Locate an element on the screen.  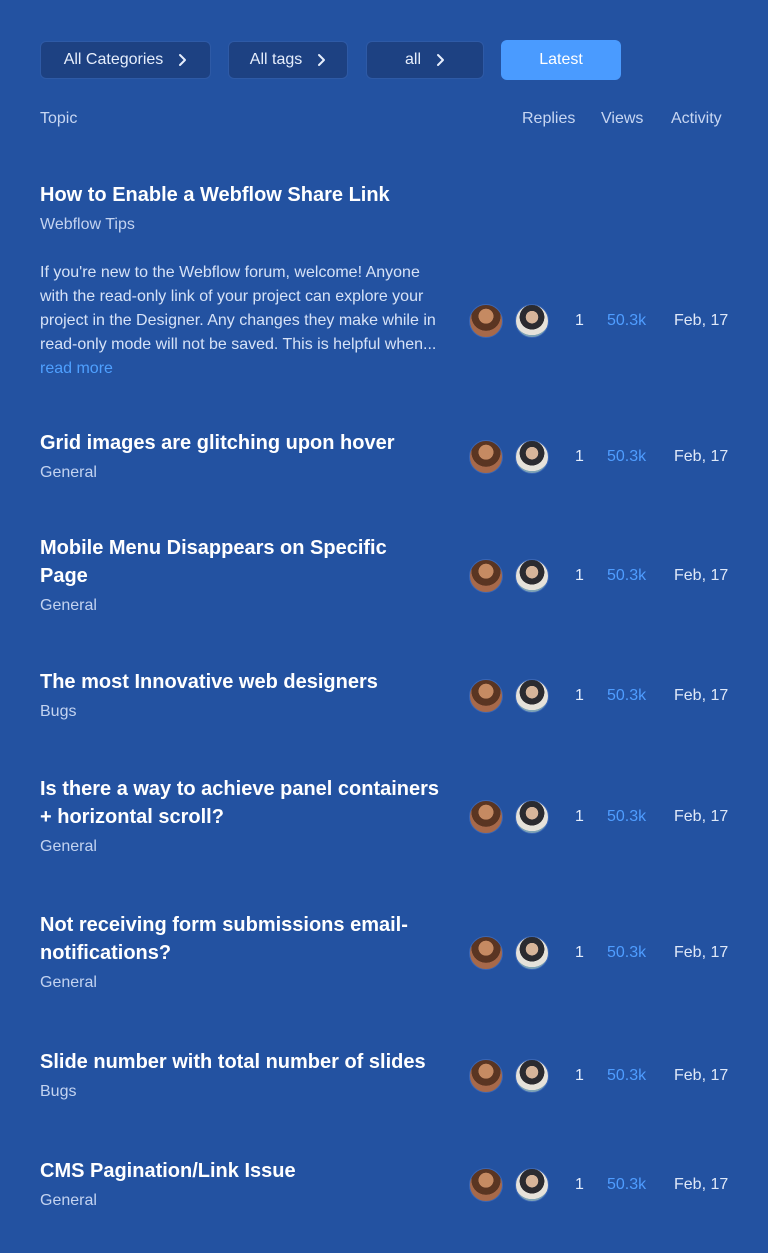
tags-label: All tags is located at coordinates (276, 59).